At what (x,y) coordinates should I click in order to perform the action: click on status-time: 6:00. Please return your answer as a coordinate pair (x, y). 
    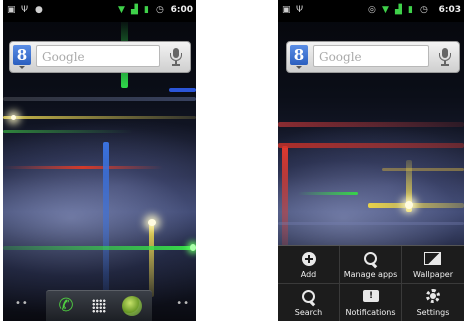
    Looking at the image, I should click on (181, 10).